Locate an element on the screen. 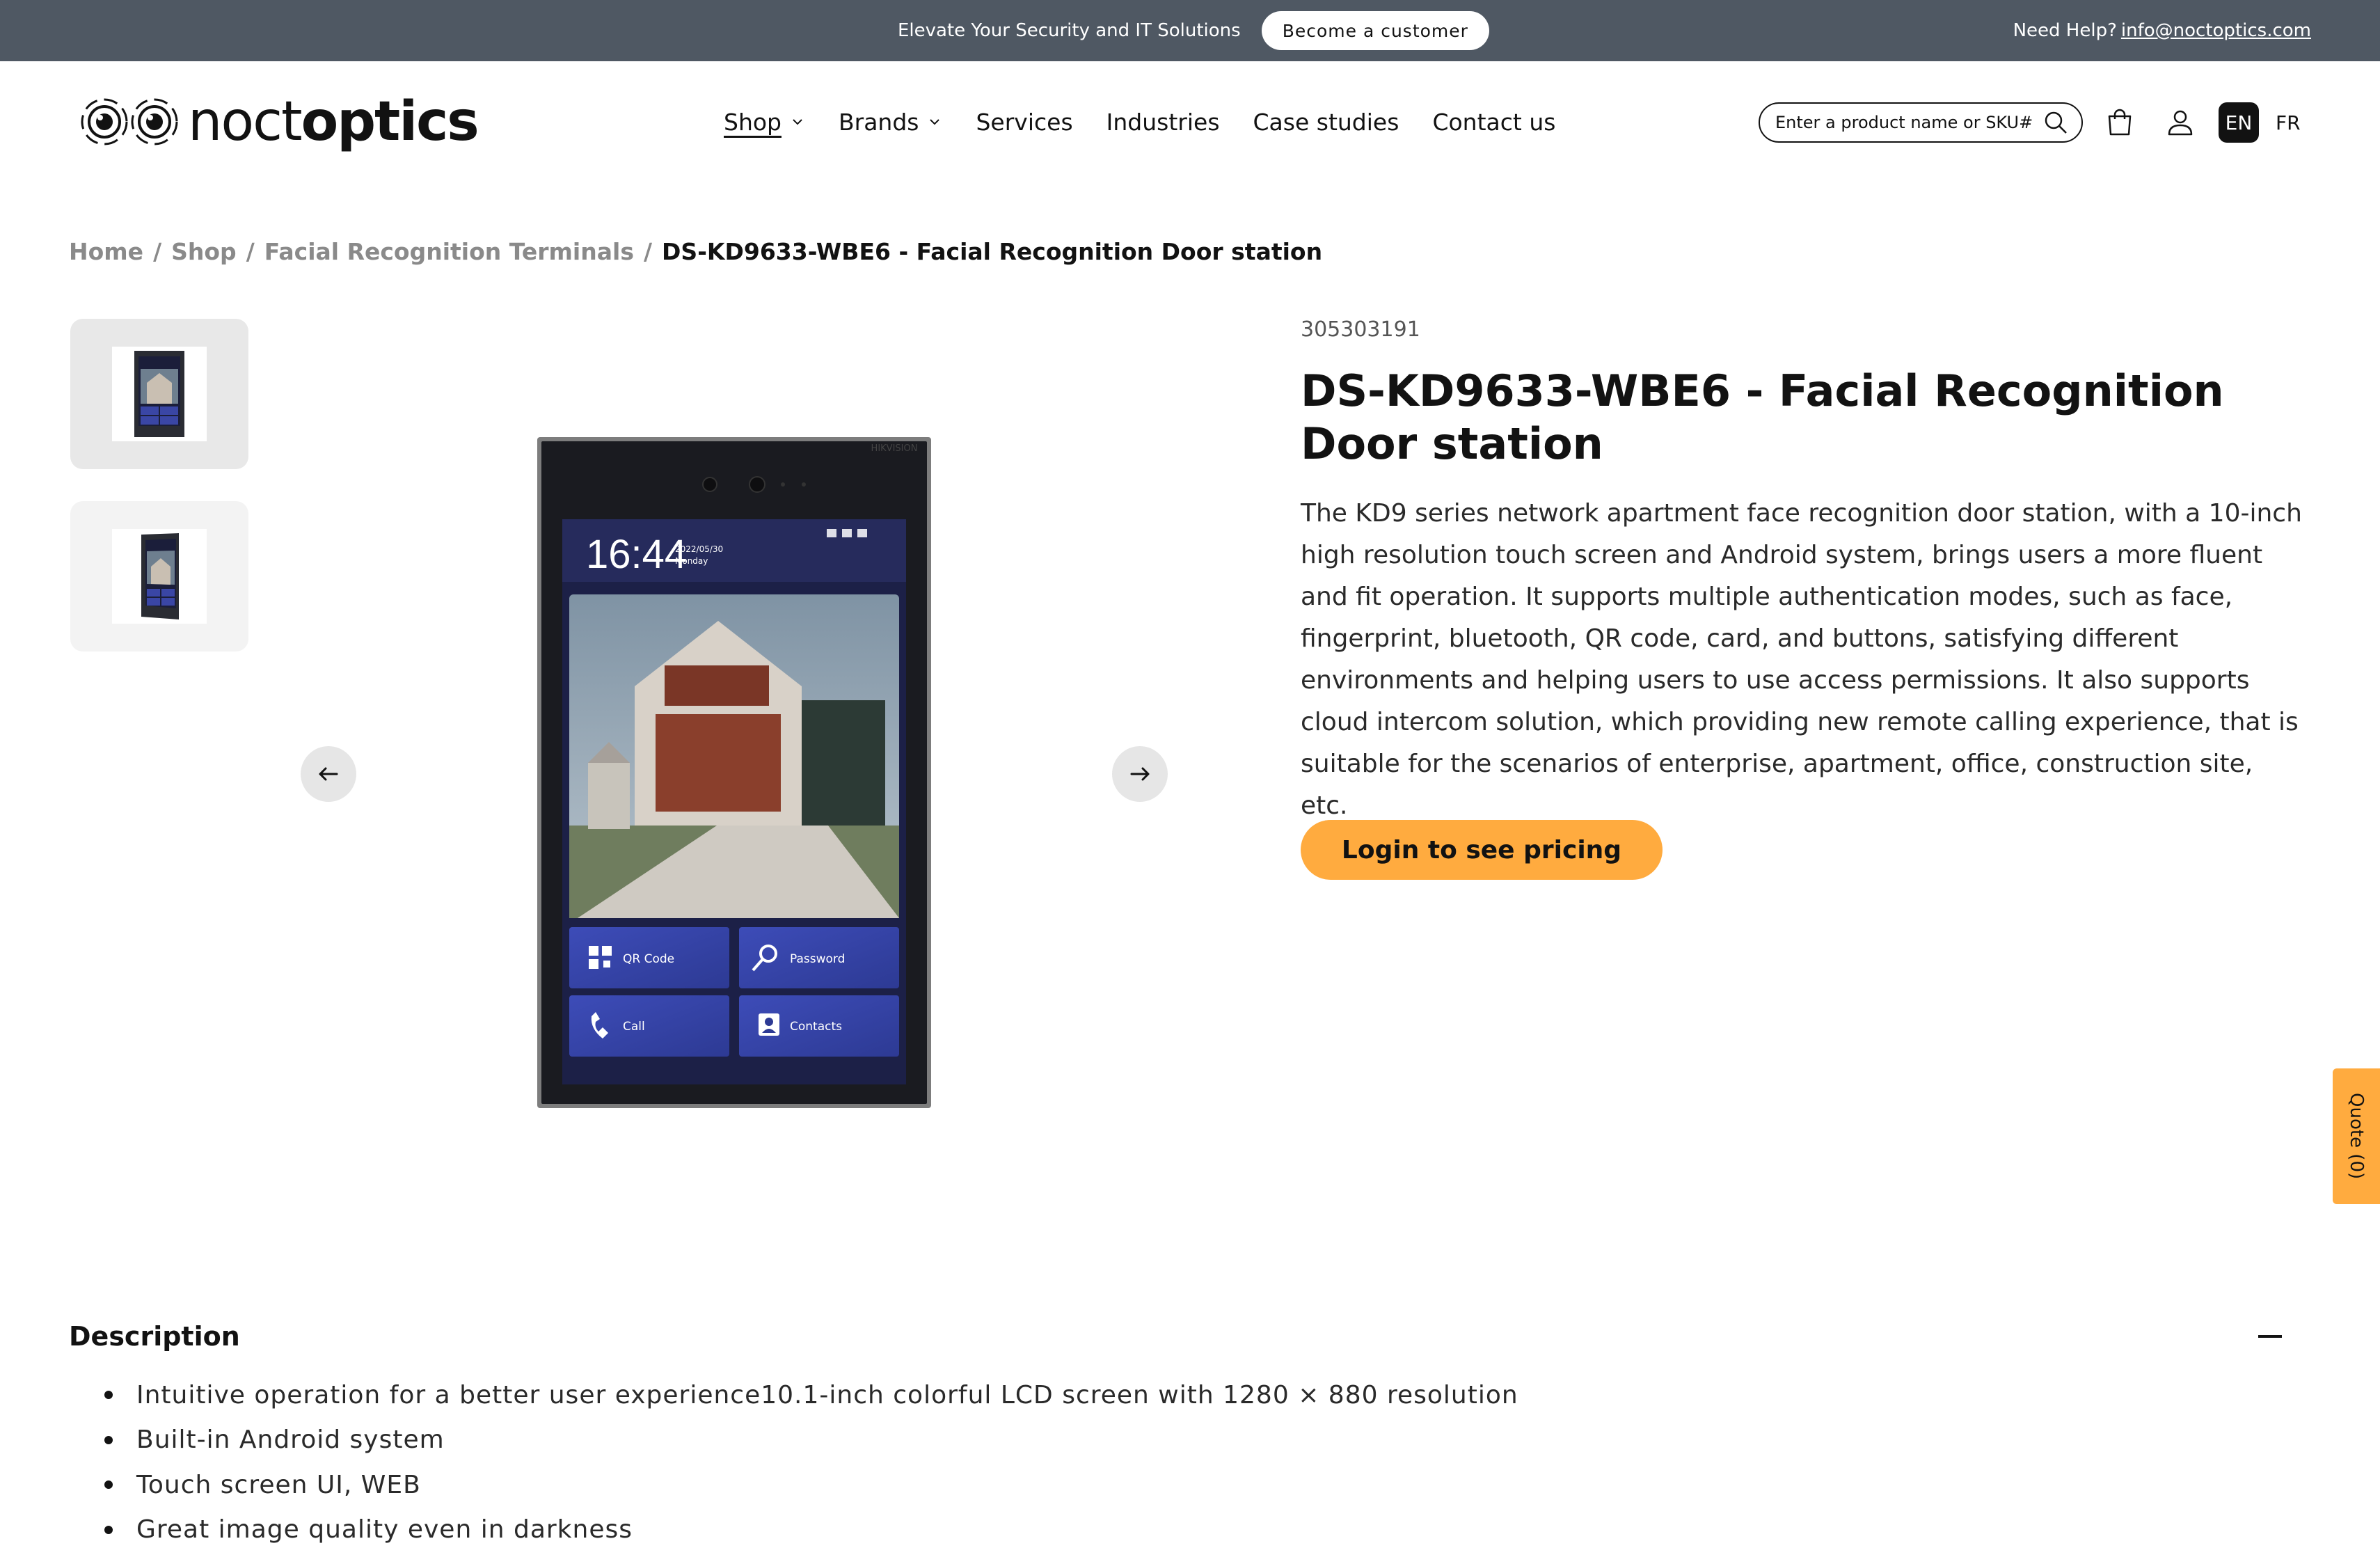  language-en-button: EN is located at coordinates (2239, 122).